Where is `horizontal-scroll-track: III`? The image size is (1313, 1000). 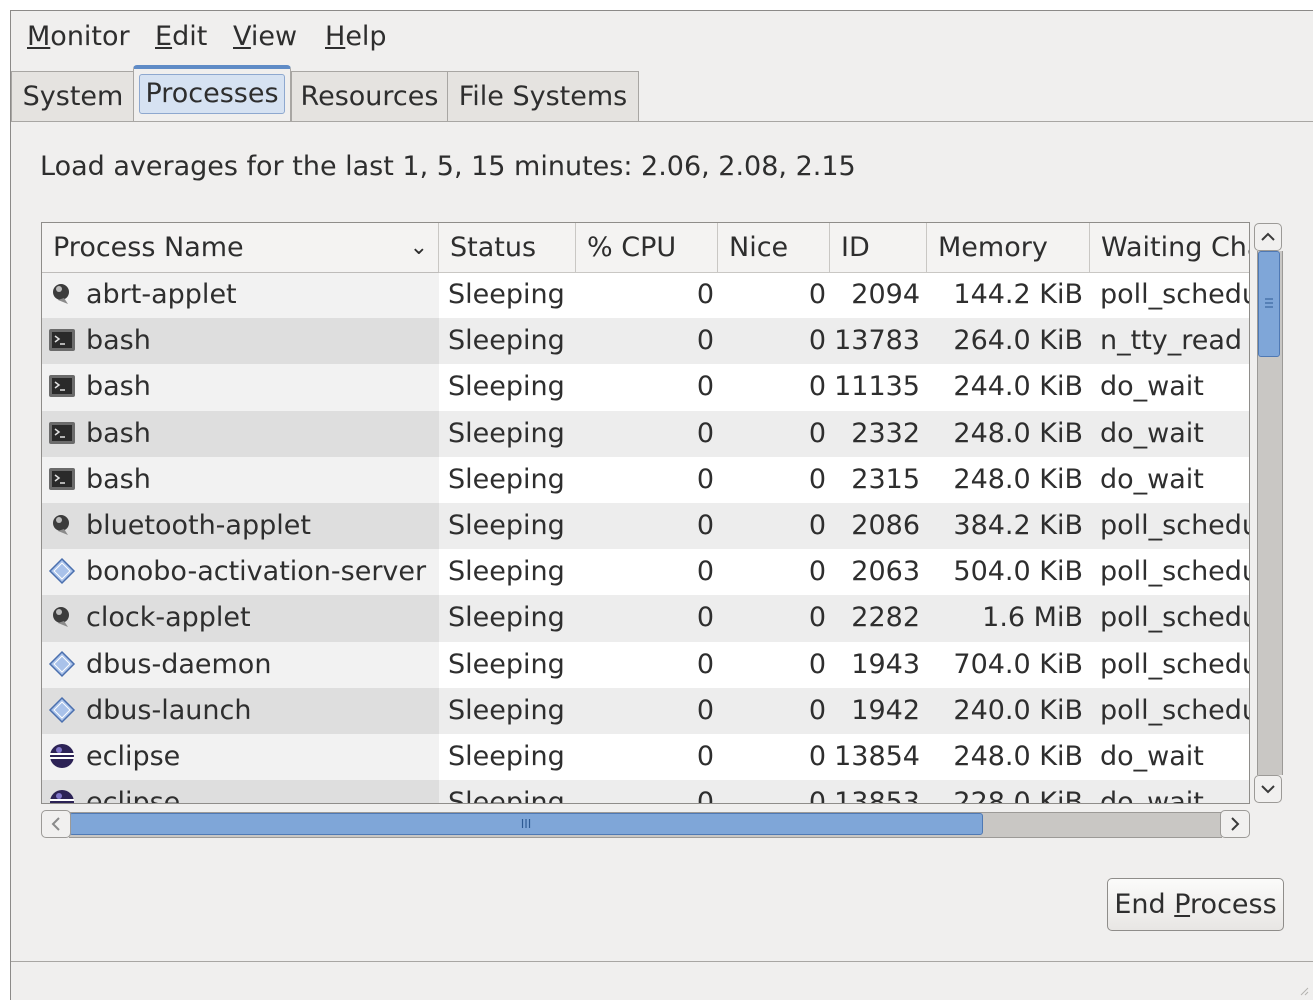 horizontal-scroll-track: III is located at coordinates (645, 825).